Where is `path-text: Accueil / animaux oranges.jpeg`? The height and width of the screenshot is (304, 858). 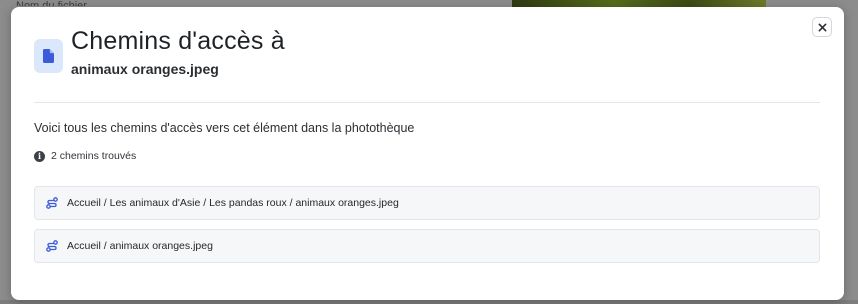 path-text: Accueil / animaux oranges.jpeg is located at coordinates (140, 246).